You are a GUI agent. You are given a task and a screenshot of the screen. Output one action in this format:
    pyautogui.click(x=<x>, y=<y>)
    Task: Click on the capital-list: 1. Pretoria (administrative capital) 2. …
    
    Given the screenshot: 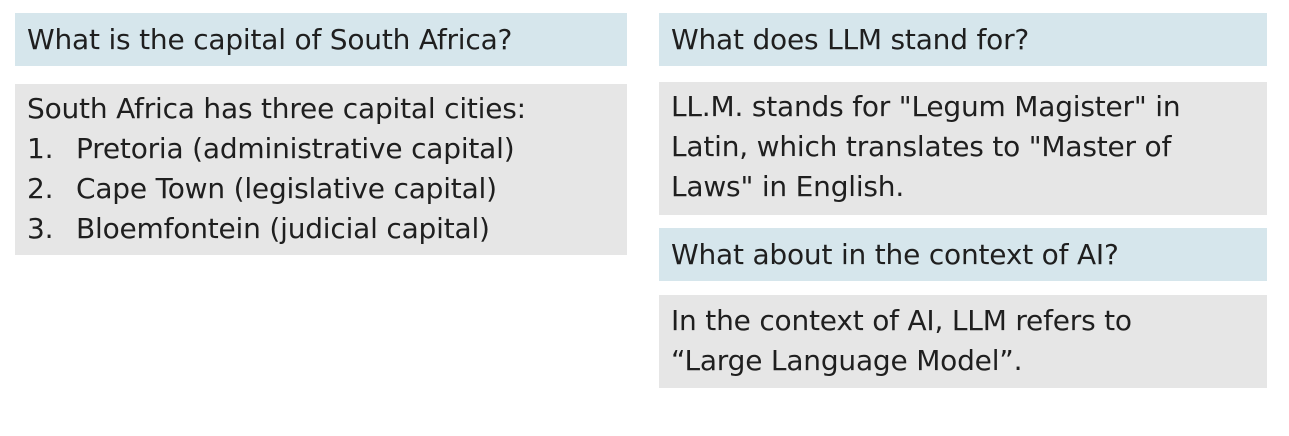 What is the action you would take?
    pyautogui.click(x=321, y=189)
    